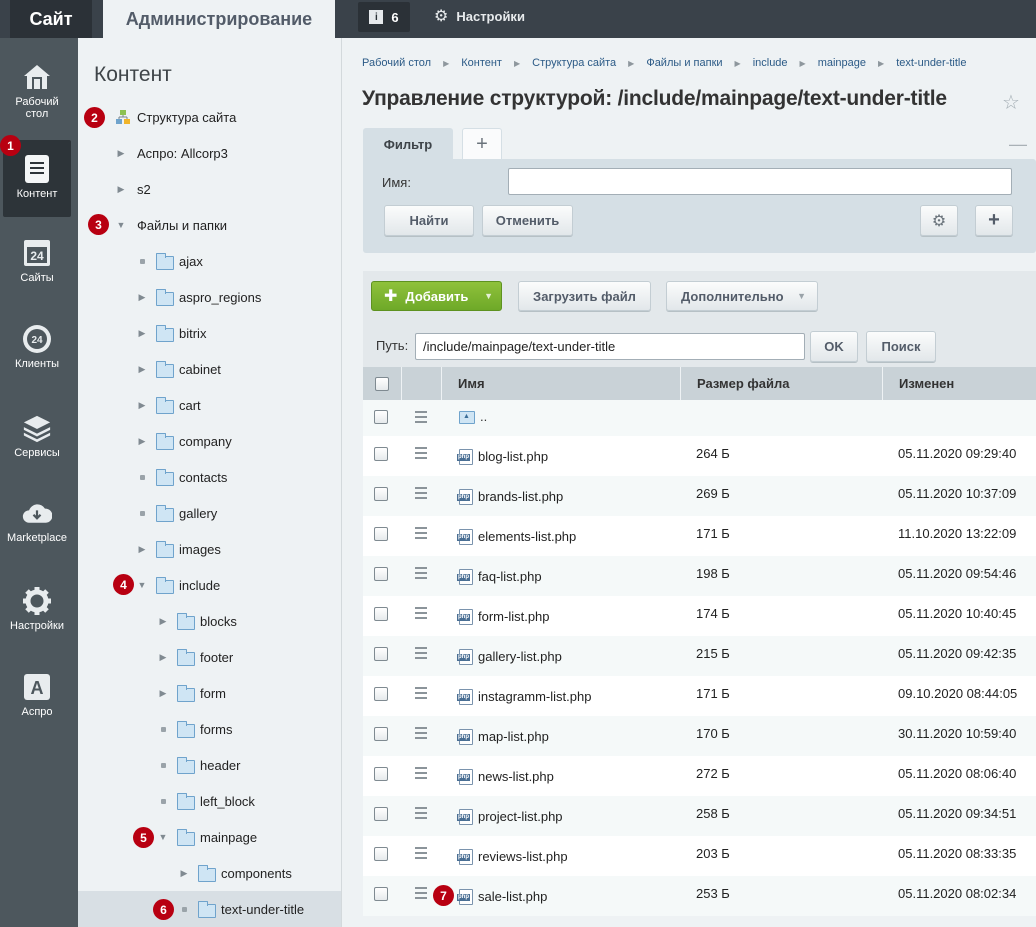 The height and width of the screenshot is (927, 1036). What do you see at coordinates (561, 383) in the screenshot?
I see `column-header-name: Имя` at bounding box center [561, 383].